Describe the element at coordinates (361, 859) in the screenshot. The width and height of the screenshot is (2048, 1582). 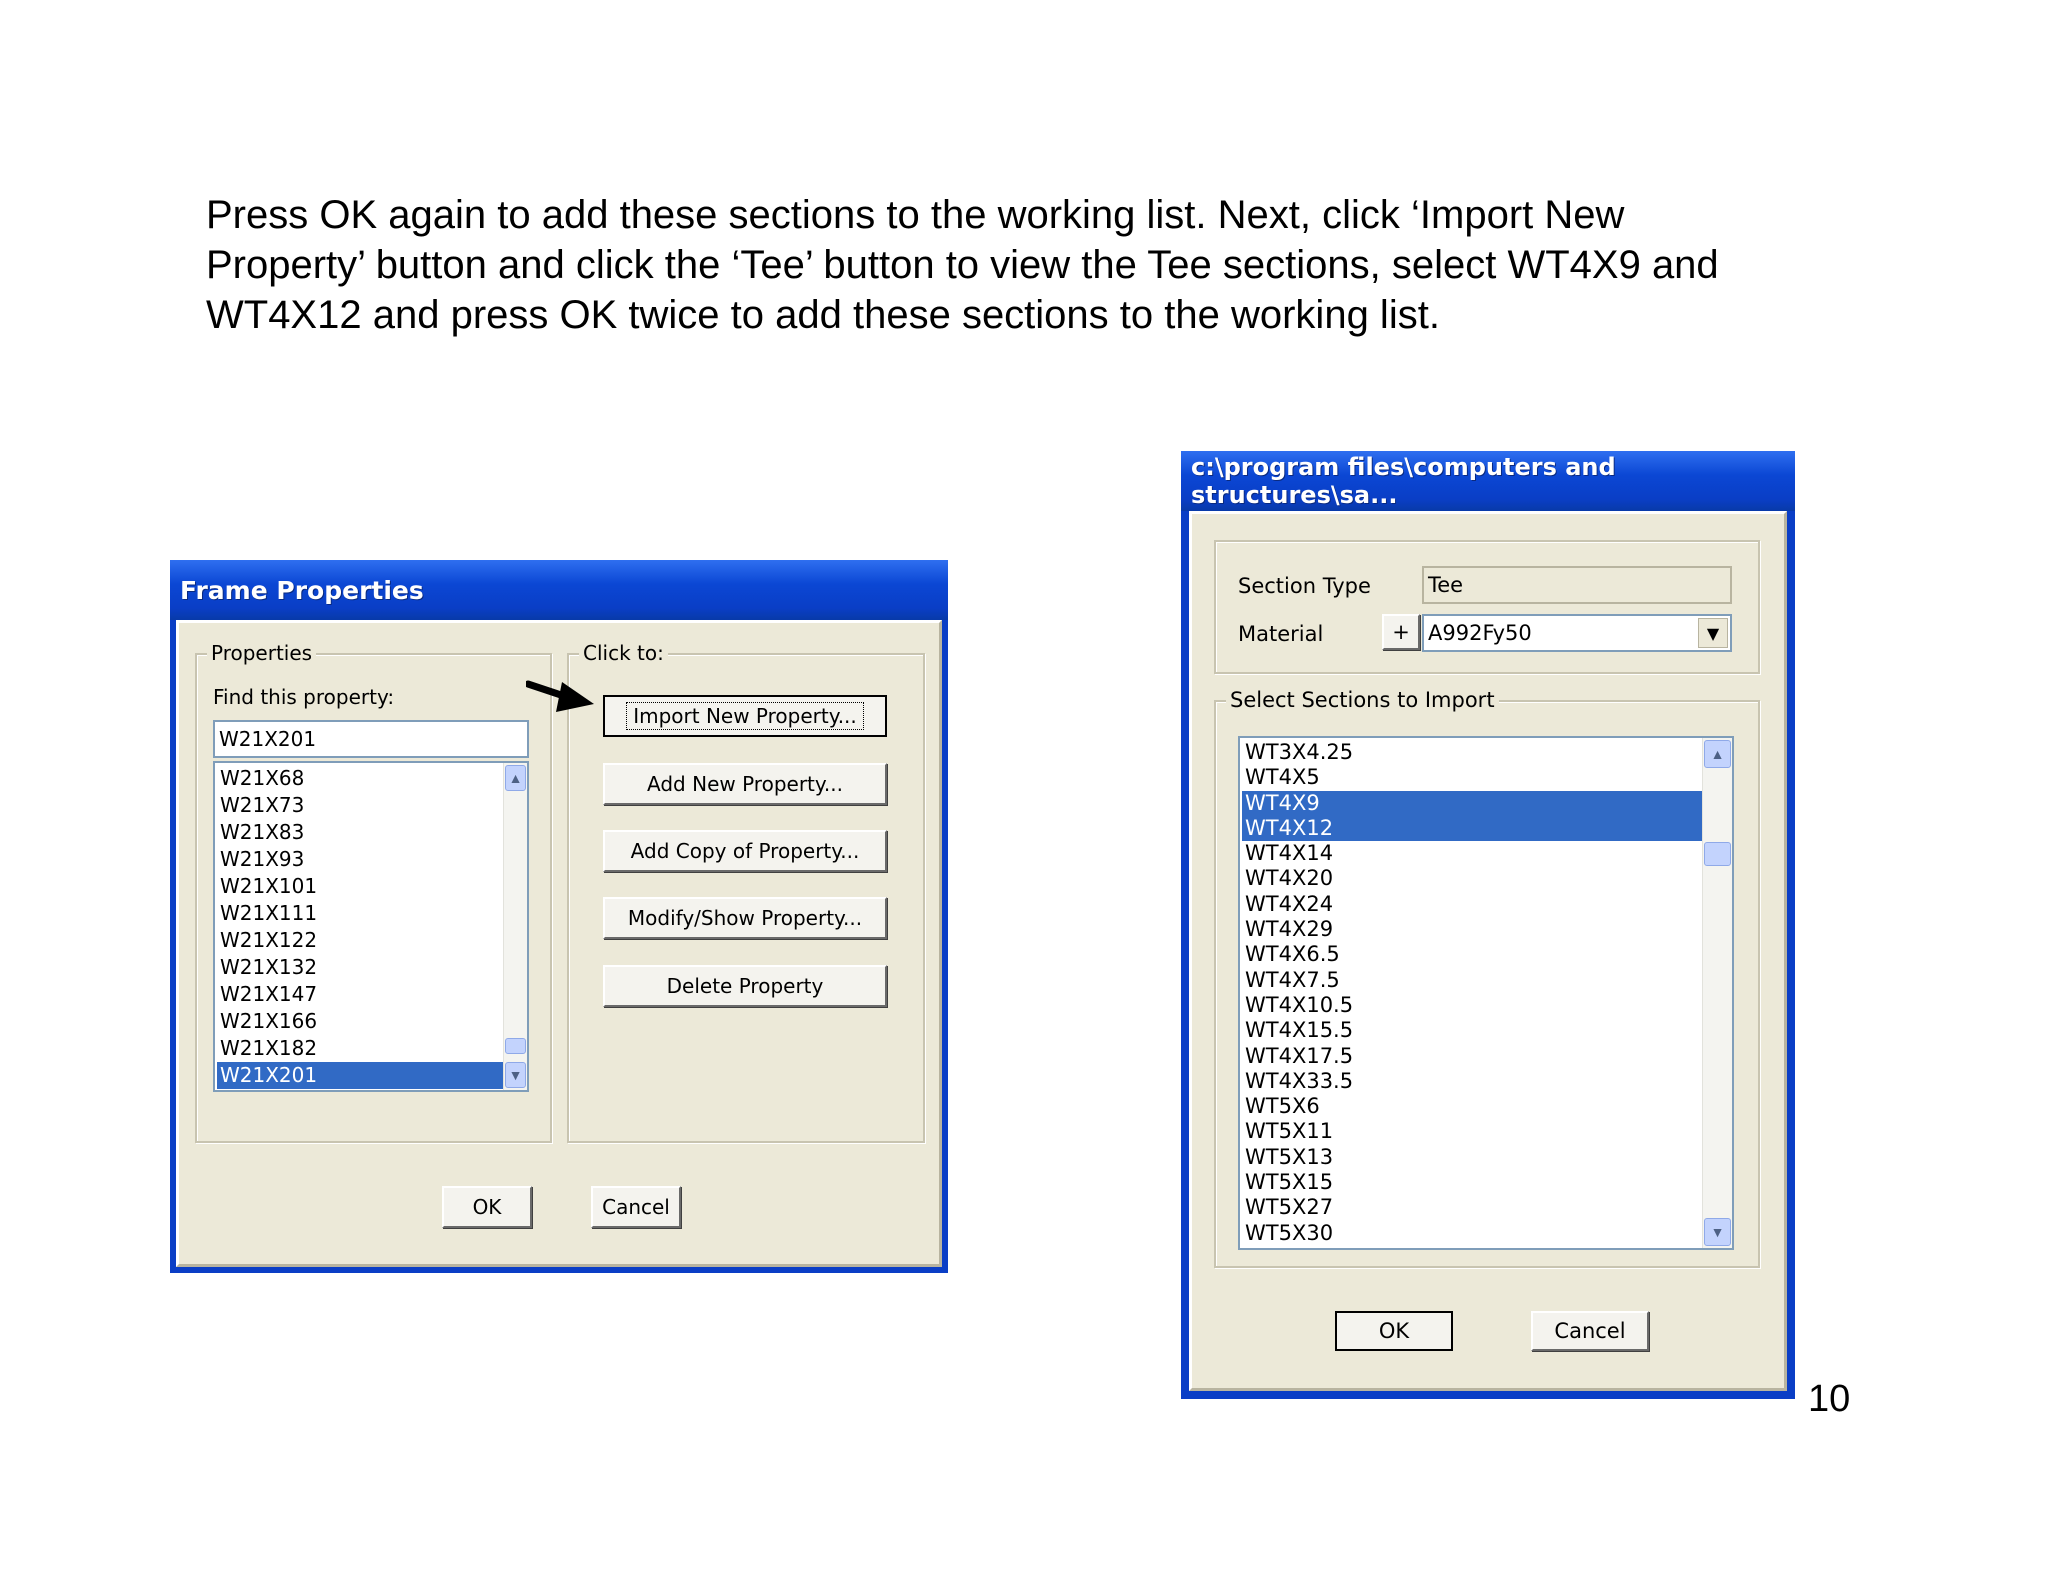
I see `property-list-item: W21X93` at that location.